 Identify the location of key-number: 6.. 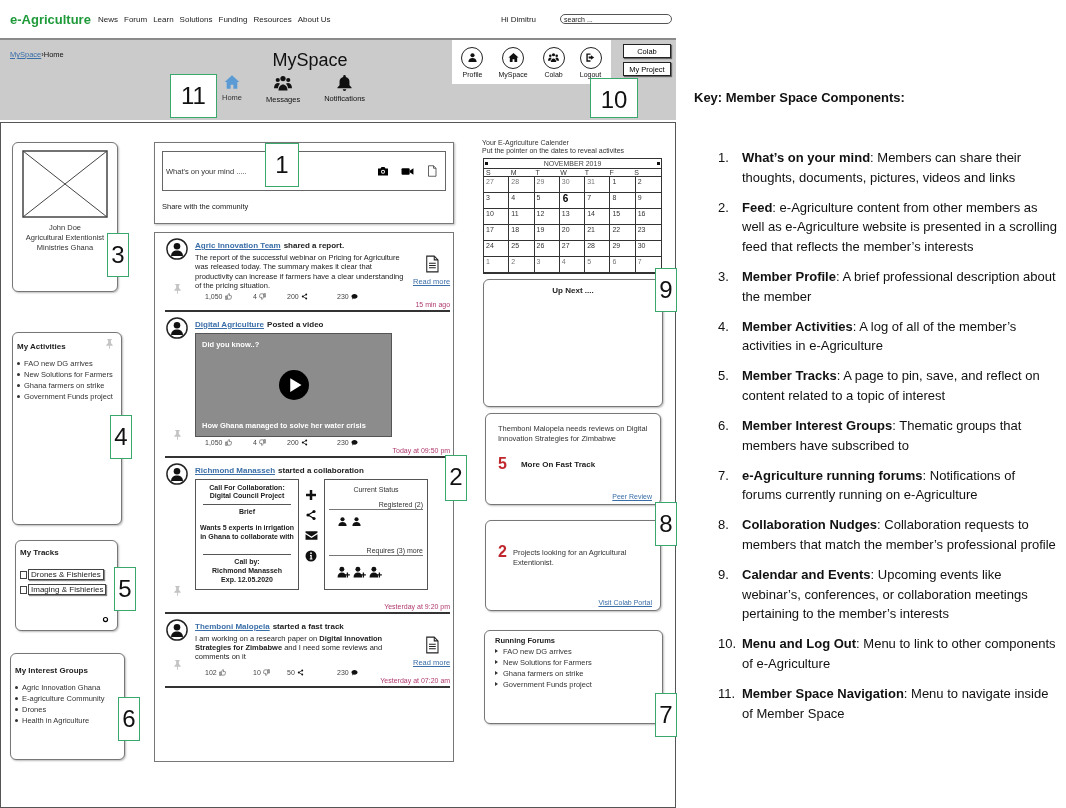
(724, 426).